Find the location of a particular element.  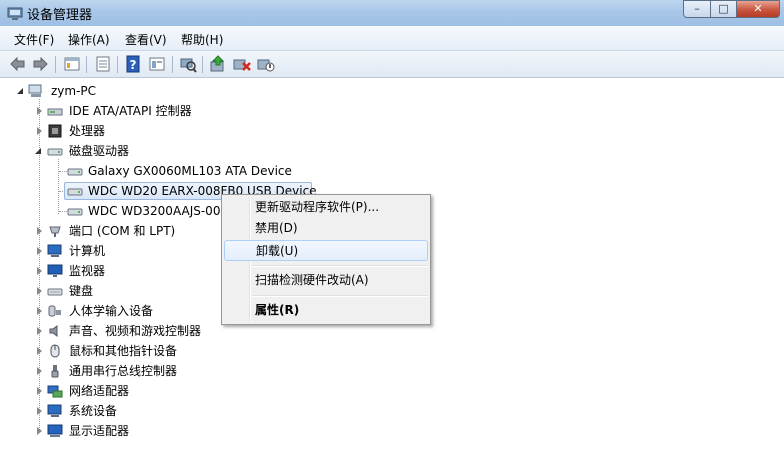

display-adapter-icon is located at coordinates (55, 430).